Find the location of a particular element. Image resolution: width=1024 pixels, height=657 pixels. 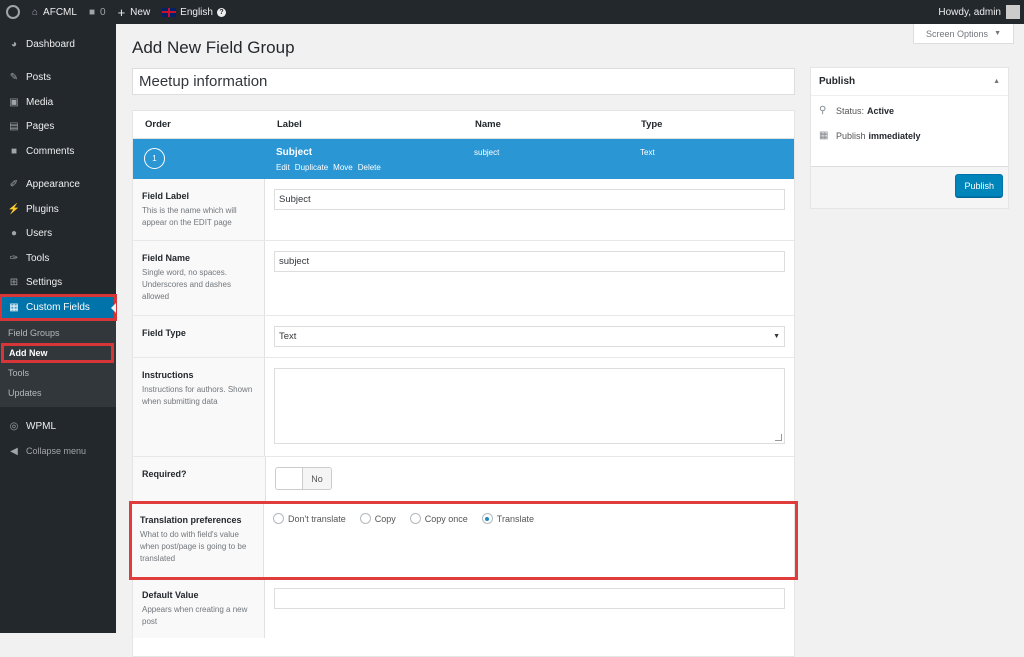

column-header-label: Label is located at coordinates (289, 124).